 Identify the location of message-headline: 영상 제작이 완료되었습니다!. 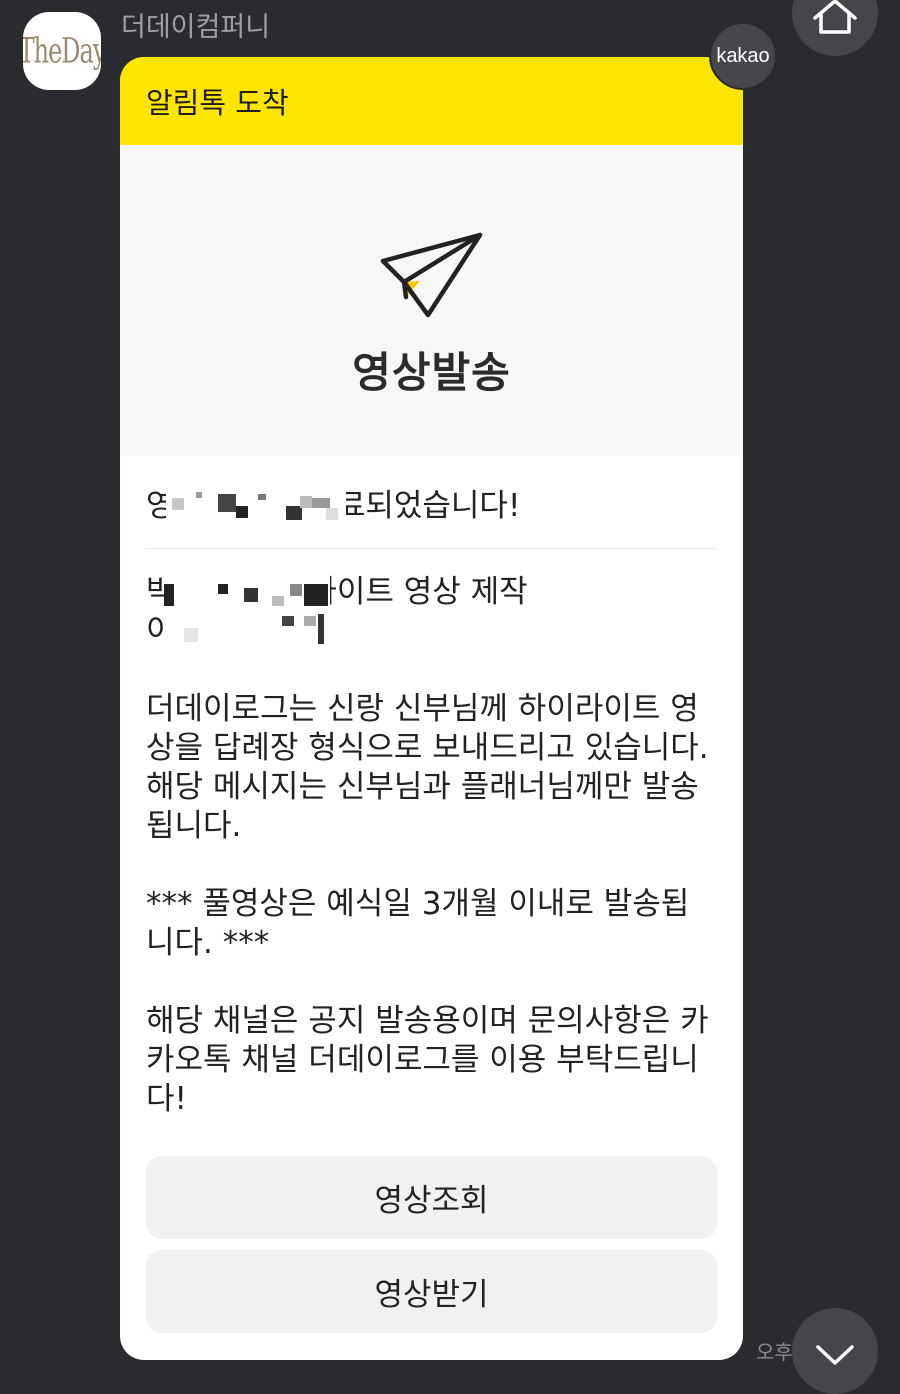
(431, 506).